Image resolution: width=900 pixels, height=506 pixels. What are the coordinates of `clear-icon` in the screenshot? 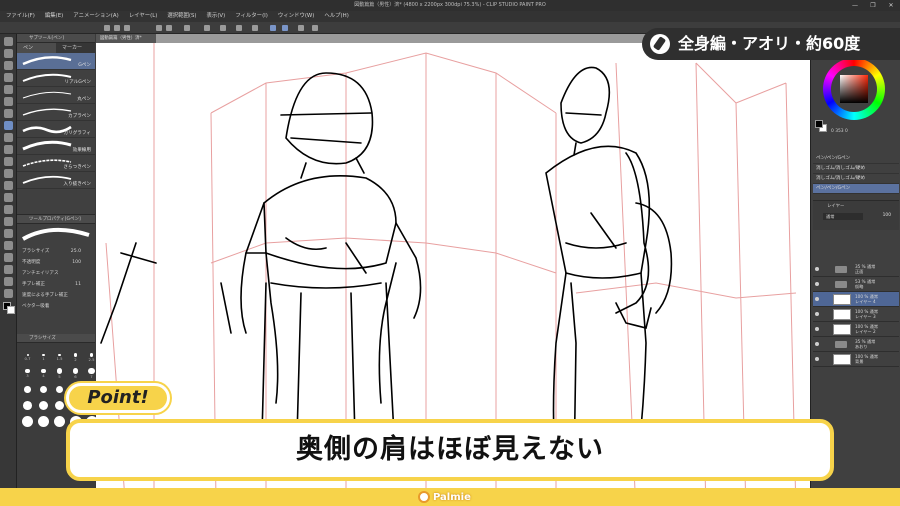 It's located at (187, 28).